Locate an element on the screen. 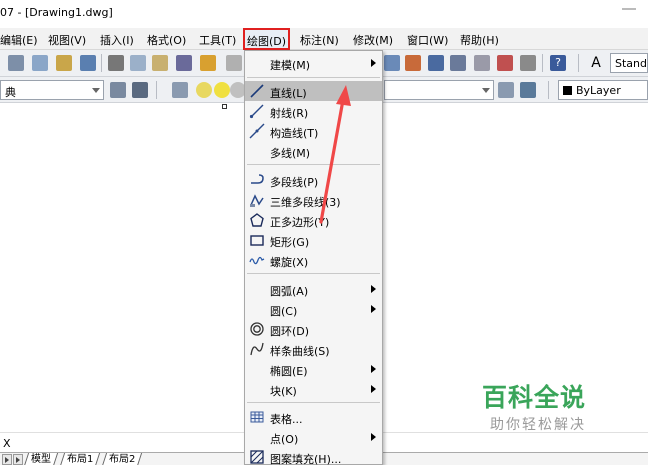 The width and height of the screenshot is (648, 465). rectangle-icon is located at coordinates (257, 240).